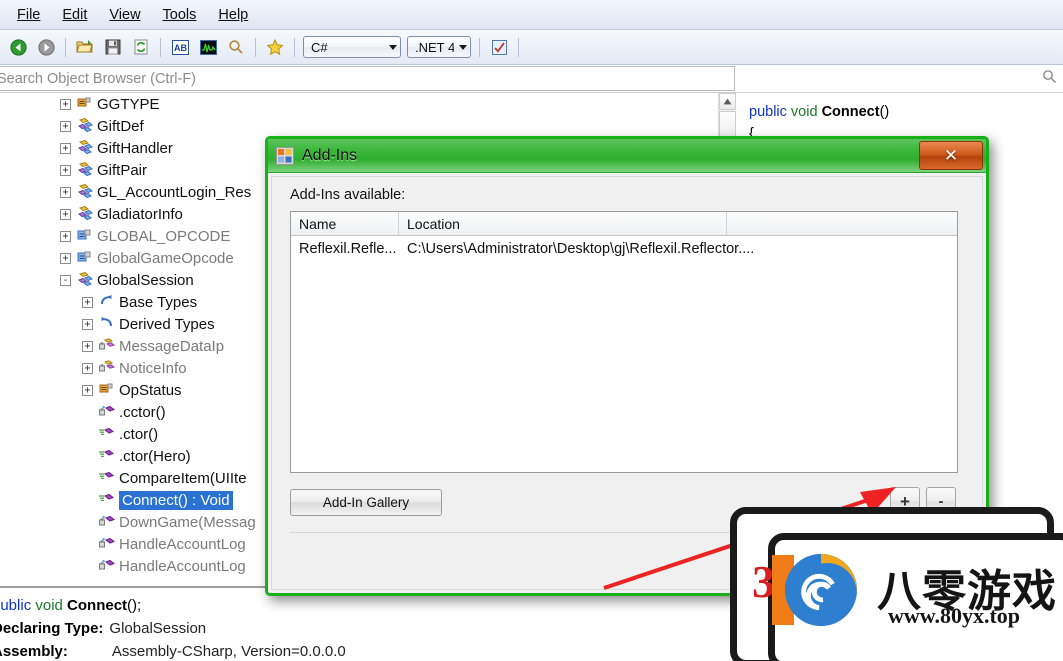 This screenshot has height=661, width=1063. What do you see at coordinates (367, 78) in the screenshot?
I see `search-input: Search Object Browser (Ctrl-F)` at bounding box center [367, 78].